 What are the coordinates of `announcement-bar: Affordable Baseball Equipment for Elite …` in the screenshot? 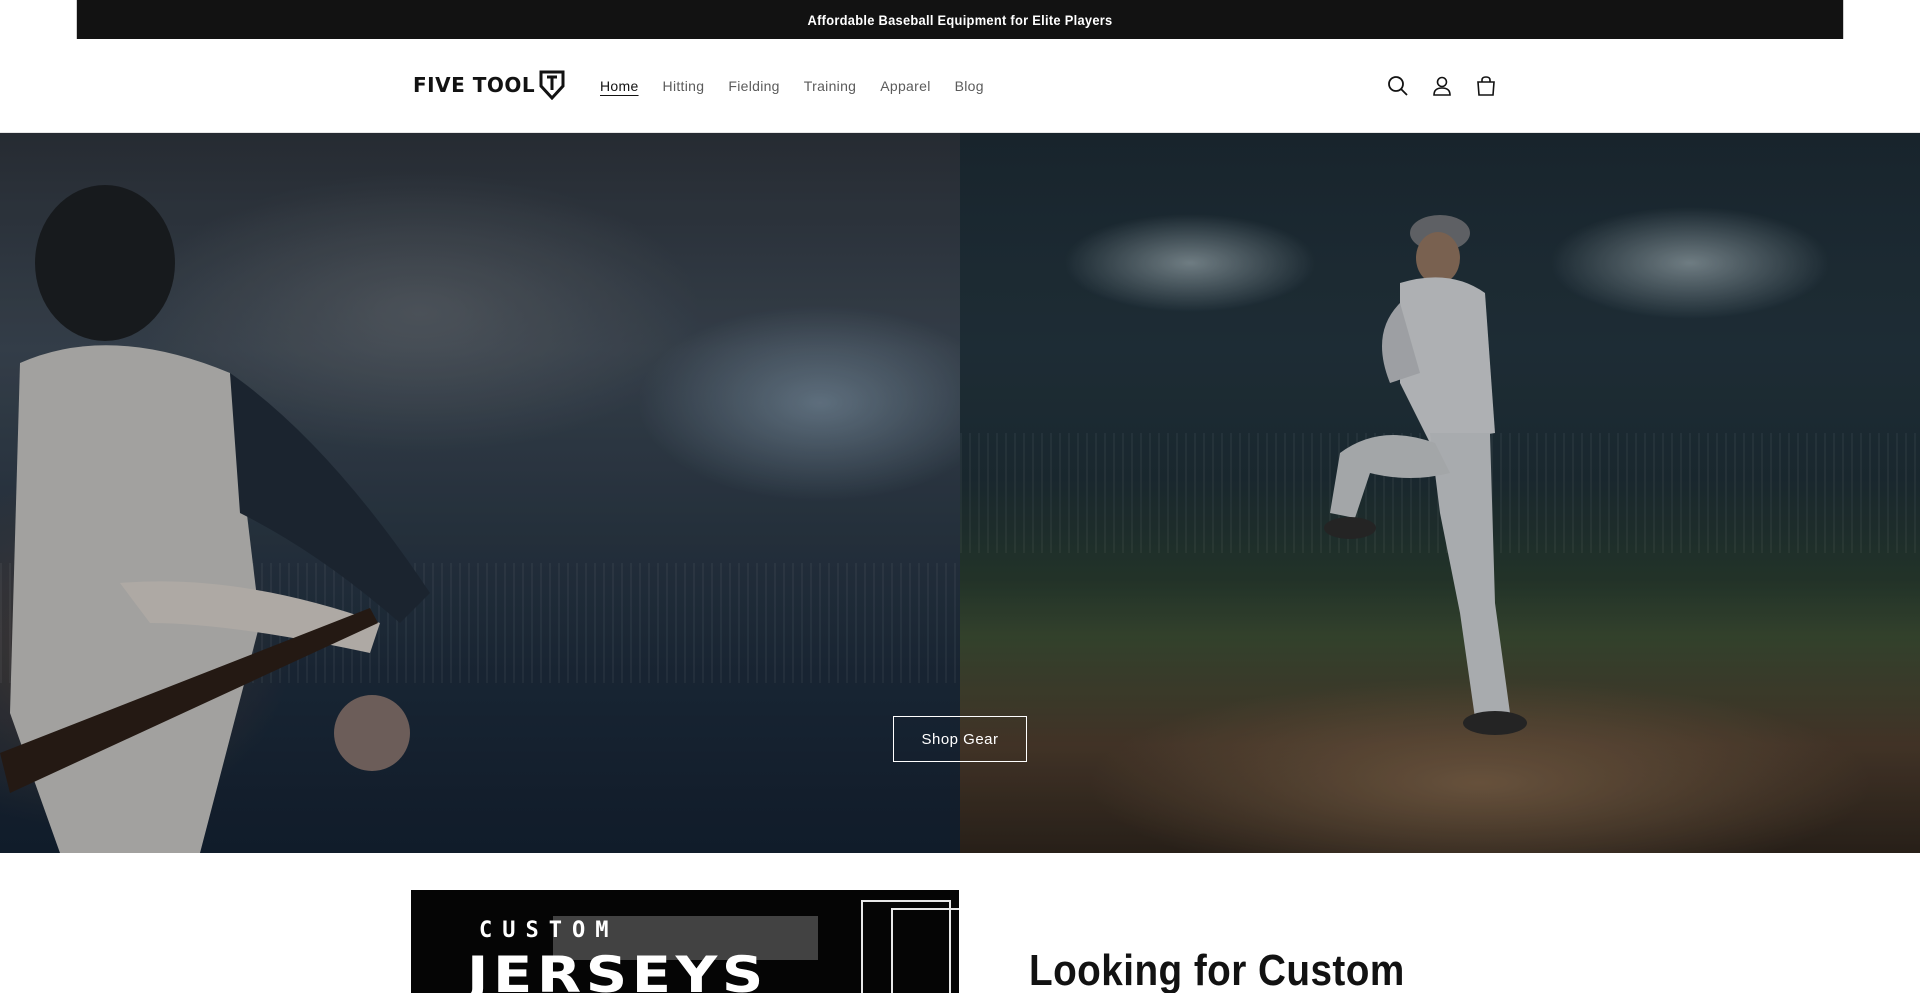 It's located at (960, 19).